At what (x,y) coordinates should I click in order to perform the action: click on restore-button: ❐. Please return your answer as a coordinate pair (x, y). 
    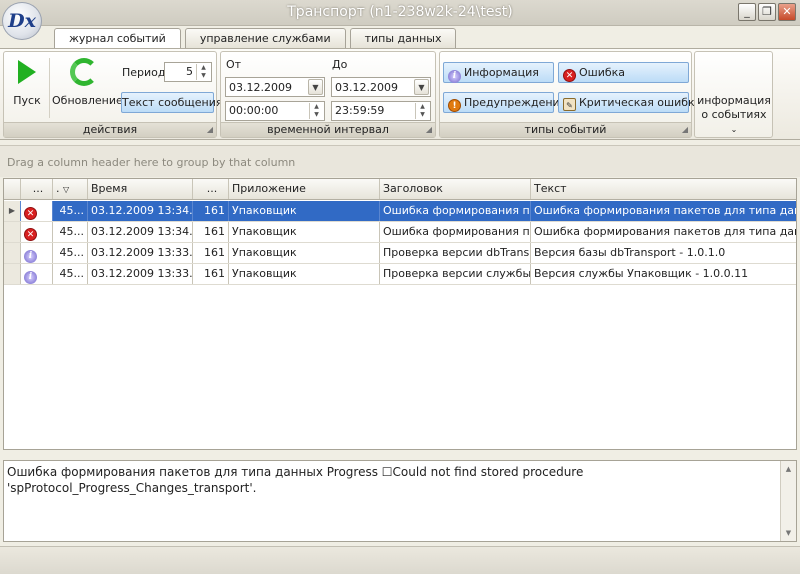
    Looking at the image, I should click on (767, 12).